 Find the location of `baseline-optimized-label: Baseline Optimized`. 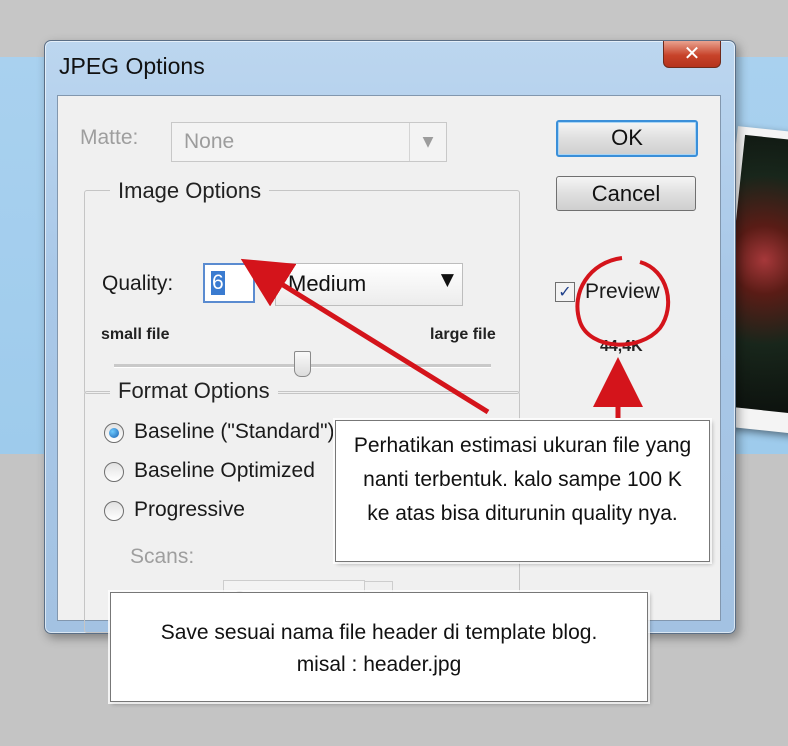

baseline-optimized-label: Baseline Optimized is located at coordinates (224, 471).